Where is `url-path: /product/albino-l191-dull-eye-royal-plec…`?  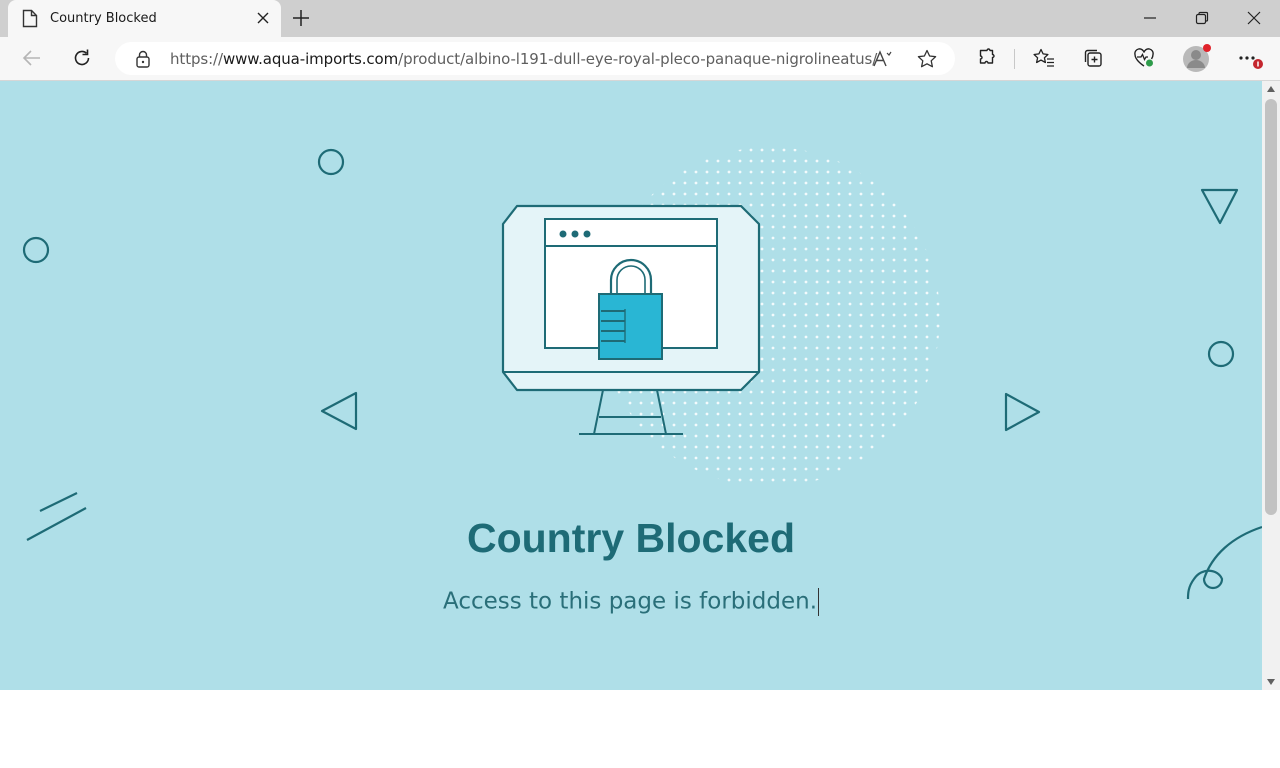 url-path: /product/albino-l191-dull-eye-royal-plec… is located at coordinates (638, 59).